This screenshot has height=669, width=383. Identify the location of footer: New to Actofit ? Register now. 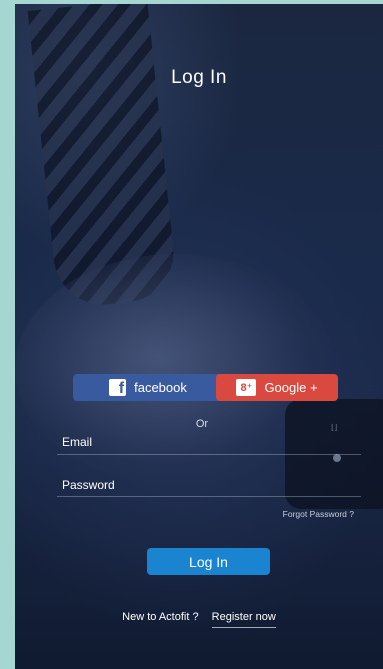
(199, 619).